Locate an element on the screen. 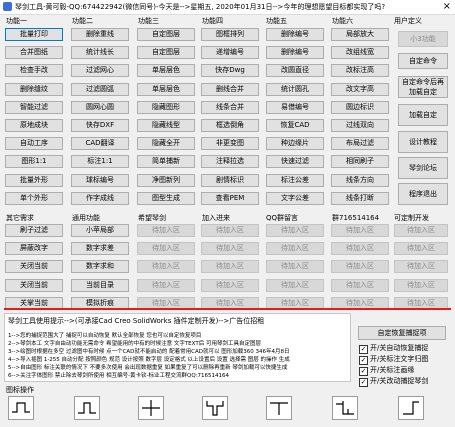  func-button-col6-3: 改文字高 is located at coordinates (360, 89).